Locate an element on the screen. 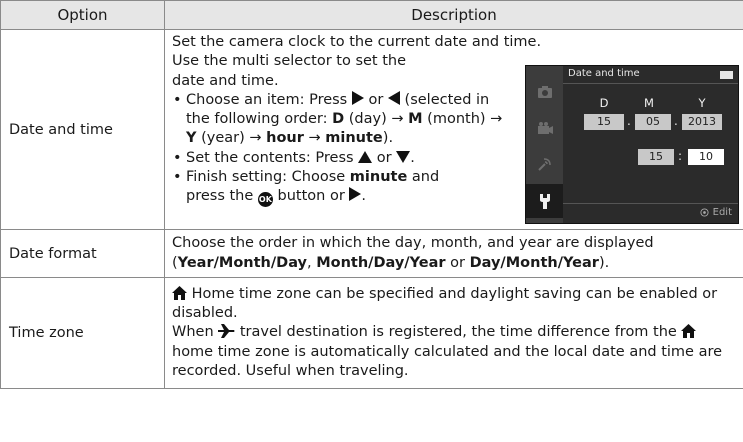  df-or: or is located at coordinates (457, 262).